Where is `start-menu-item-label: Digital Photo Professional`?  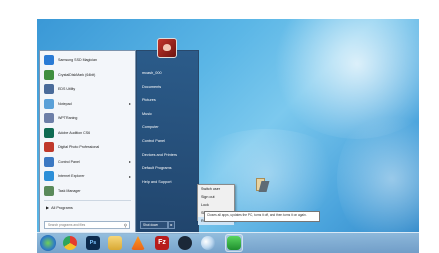
start-menu-item-label: Digital Photo Professional is located at coordinates (79, 147).